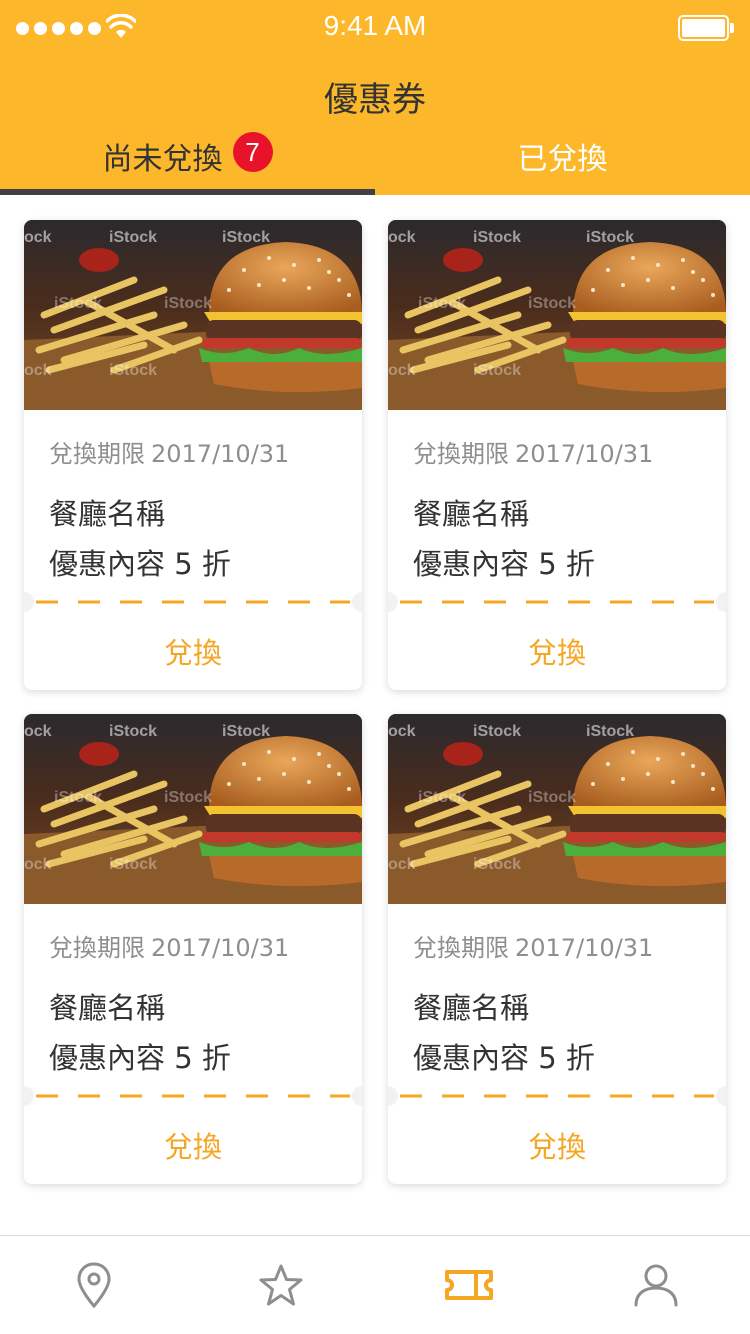 This screenshot has width=750, height=1334. I want to click on status-bar: 9:41 AM, so click(375, 28).